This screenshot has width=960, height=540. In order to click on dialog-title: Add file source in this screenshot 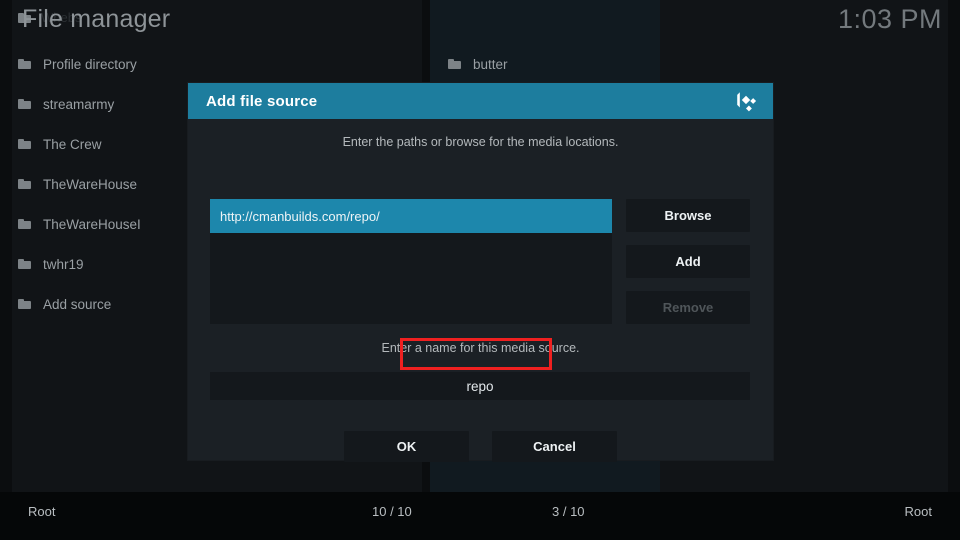, I will do `click(262, 101)`.